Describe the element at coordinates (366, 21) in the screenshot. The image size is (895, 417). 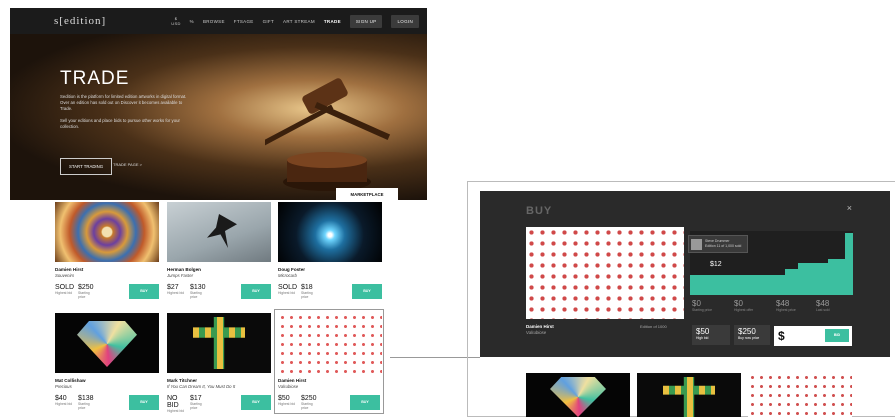
I see `signup-button: SIGN UP` at that location.